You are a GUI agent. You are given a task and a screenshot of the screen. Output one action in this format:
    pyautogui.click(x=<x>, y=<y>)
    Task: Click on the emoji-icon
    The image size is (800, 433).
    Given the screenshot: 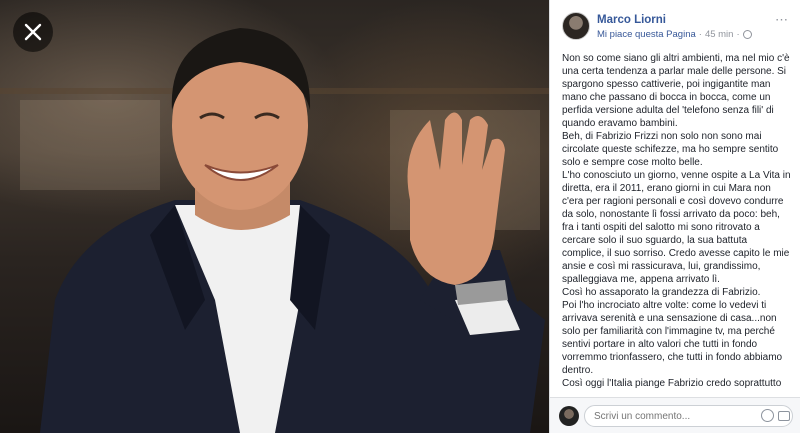 What is the action you would take?
    pyautogui.click(x=767, y=415)
    